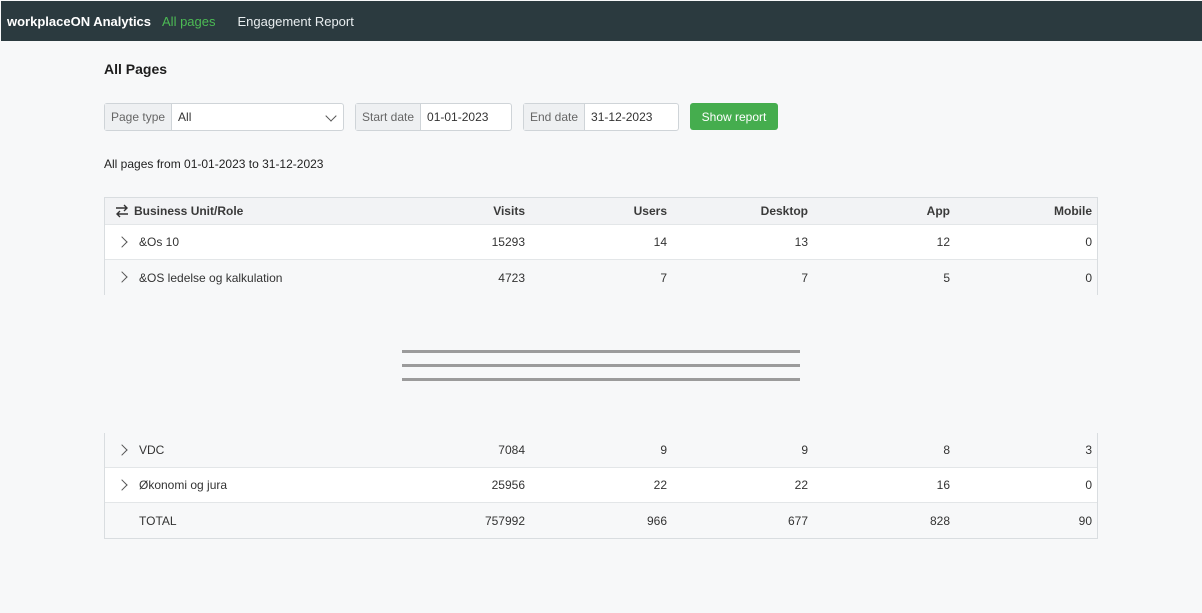 Image resolution: width=1202 pixels, height=613 pixels. Describe the element at coordinates (183, 485) in the screenshot. I see `row-name: Økonomi og jura` at that location.